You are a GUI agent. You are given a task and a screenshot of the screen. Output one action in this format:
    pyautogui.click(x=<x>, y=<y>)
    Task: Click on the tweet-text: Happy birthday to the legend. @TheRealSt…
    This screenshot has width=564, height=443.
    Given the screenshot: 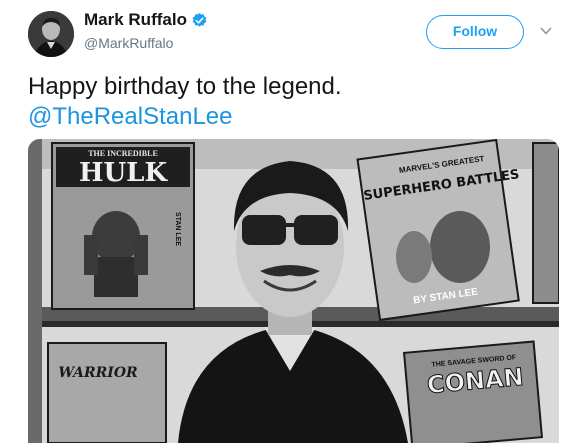 What is the action you would take?
    pyautogui.click(x=288, y=102)
    